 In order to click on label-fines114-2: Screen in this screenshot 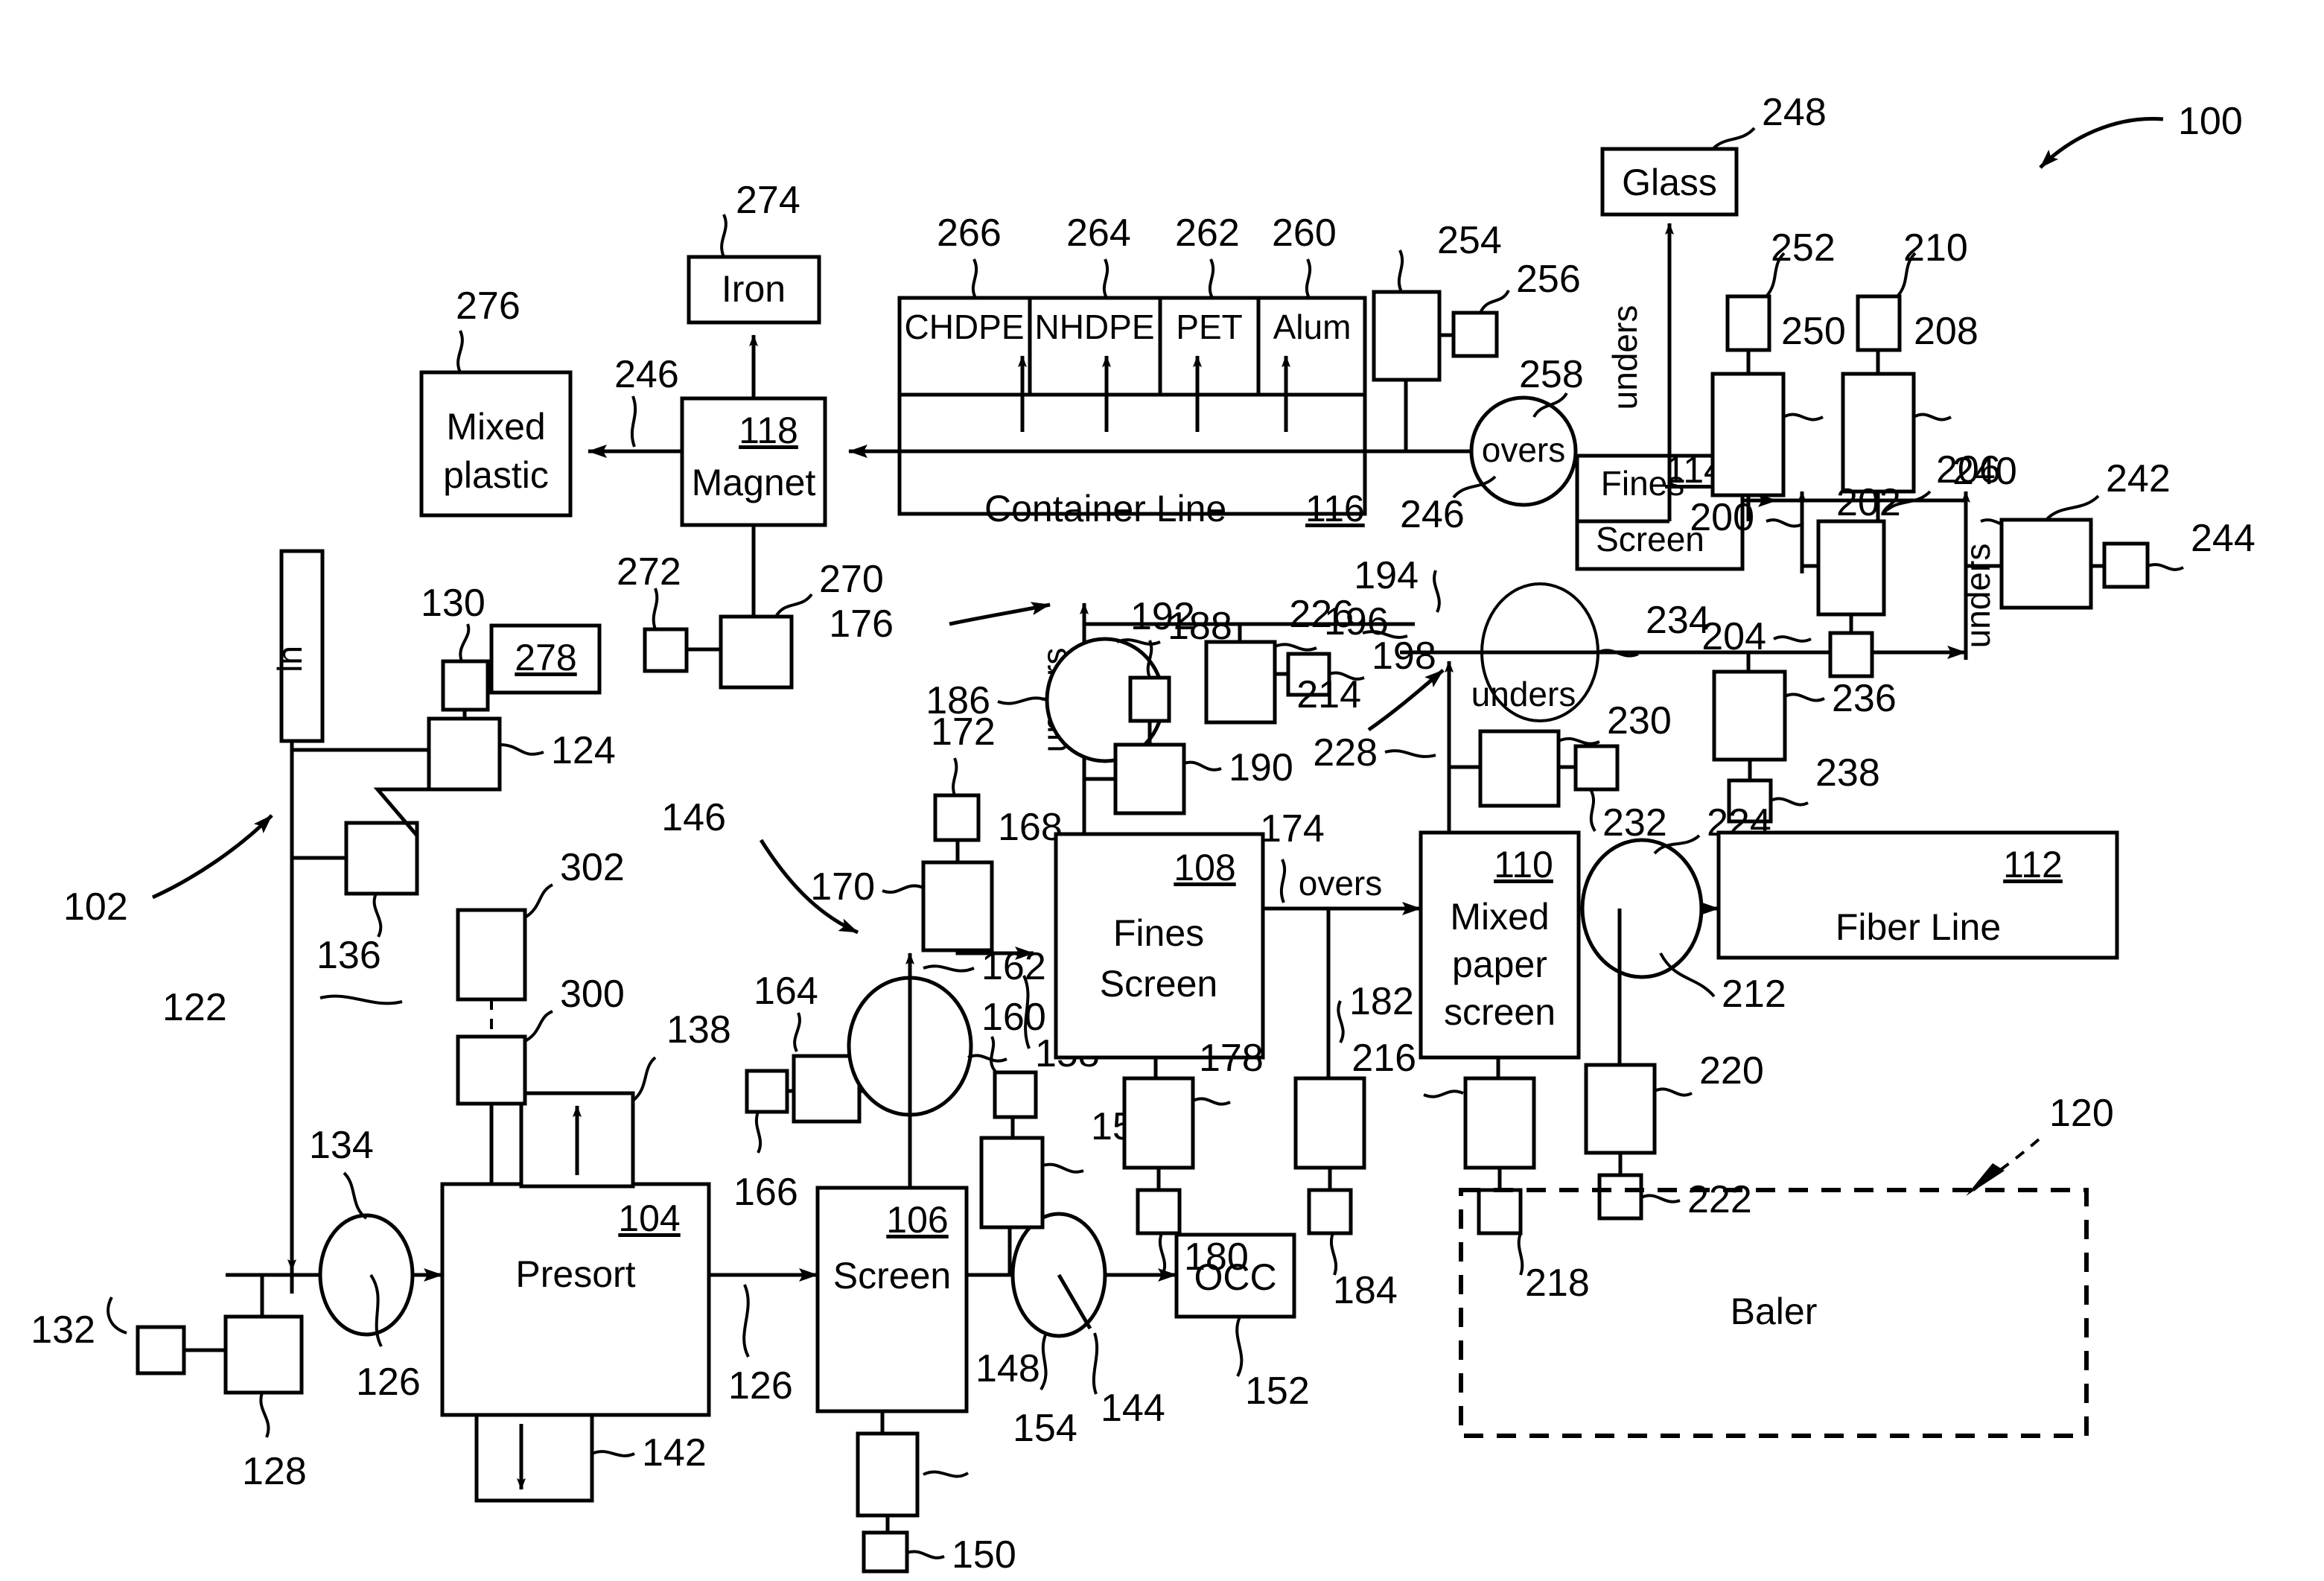, I will do `click(1650, 539)`.